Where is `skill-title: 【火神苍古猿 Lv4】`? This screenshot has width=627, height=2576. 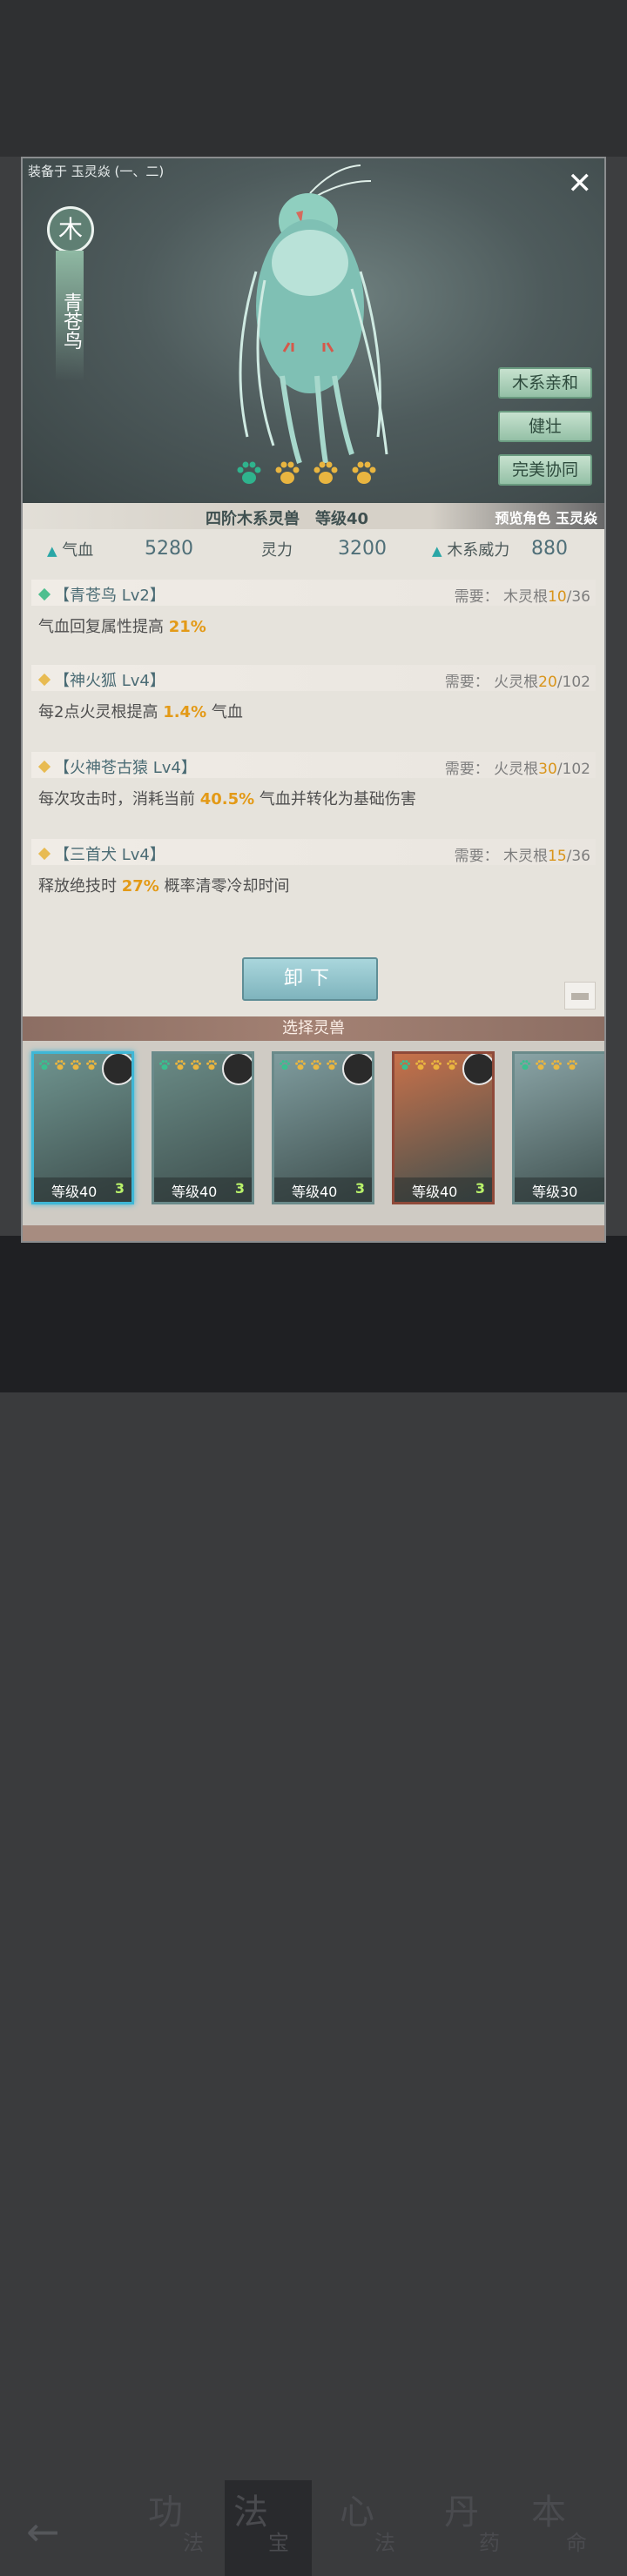 skill-title: 【火神苍古猿 Lv4】 is located at coordinates (125, 768).